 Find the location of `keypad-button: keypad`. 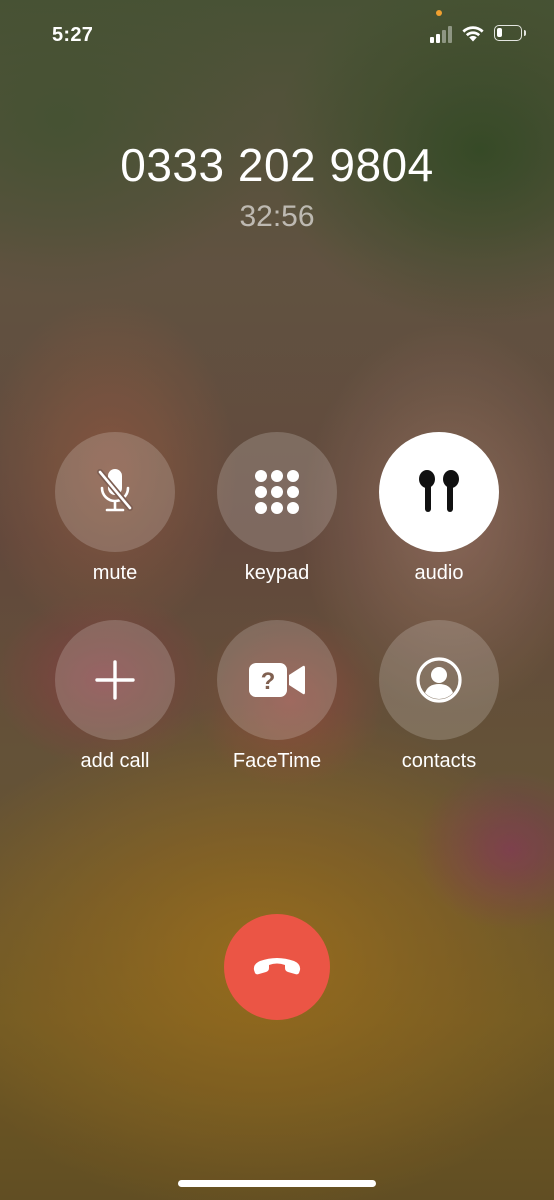

keypad-button: keypad is located at coordinates (277, 508).